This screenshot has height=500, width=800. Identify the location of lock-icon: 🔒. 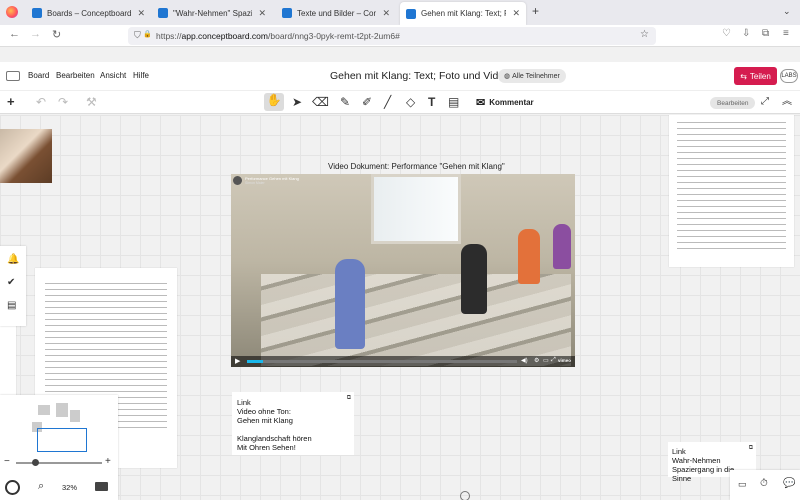
(147, 34).